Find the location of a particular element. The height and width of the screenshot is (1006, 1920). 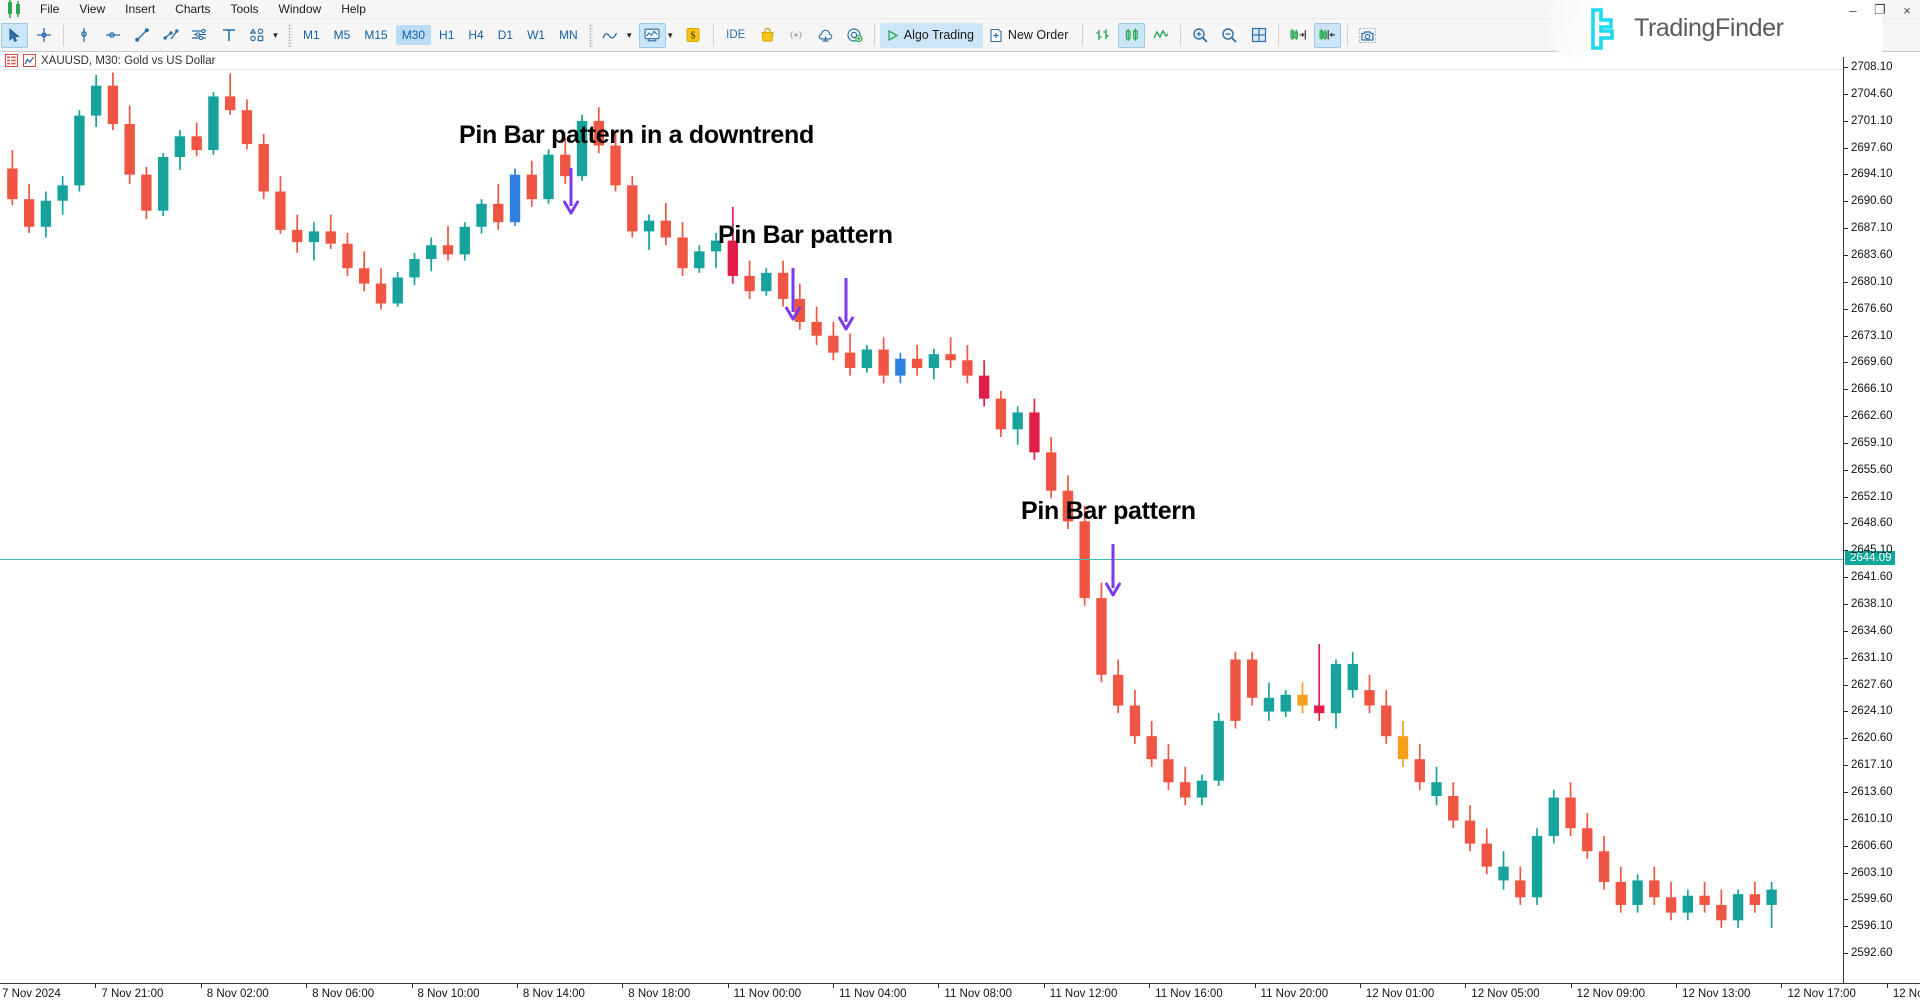

ide-button: IDE is located at coordinates (736, 35).